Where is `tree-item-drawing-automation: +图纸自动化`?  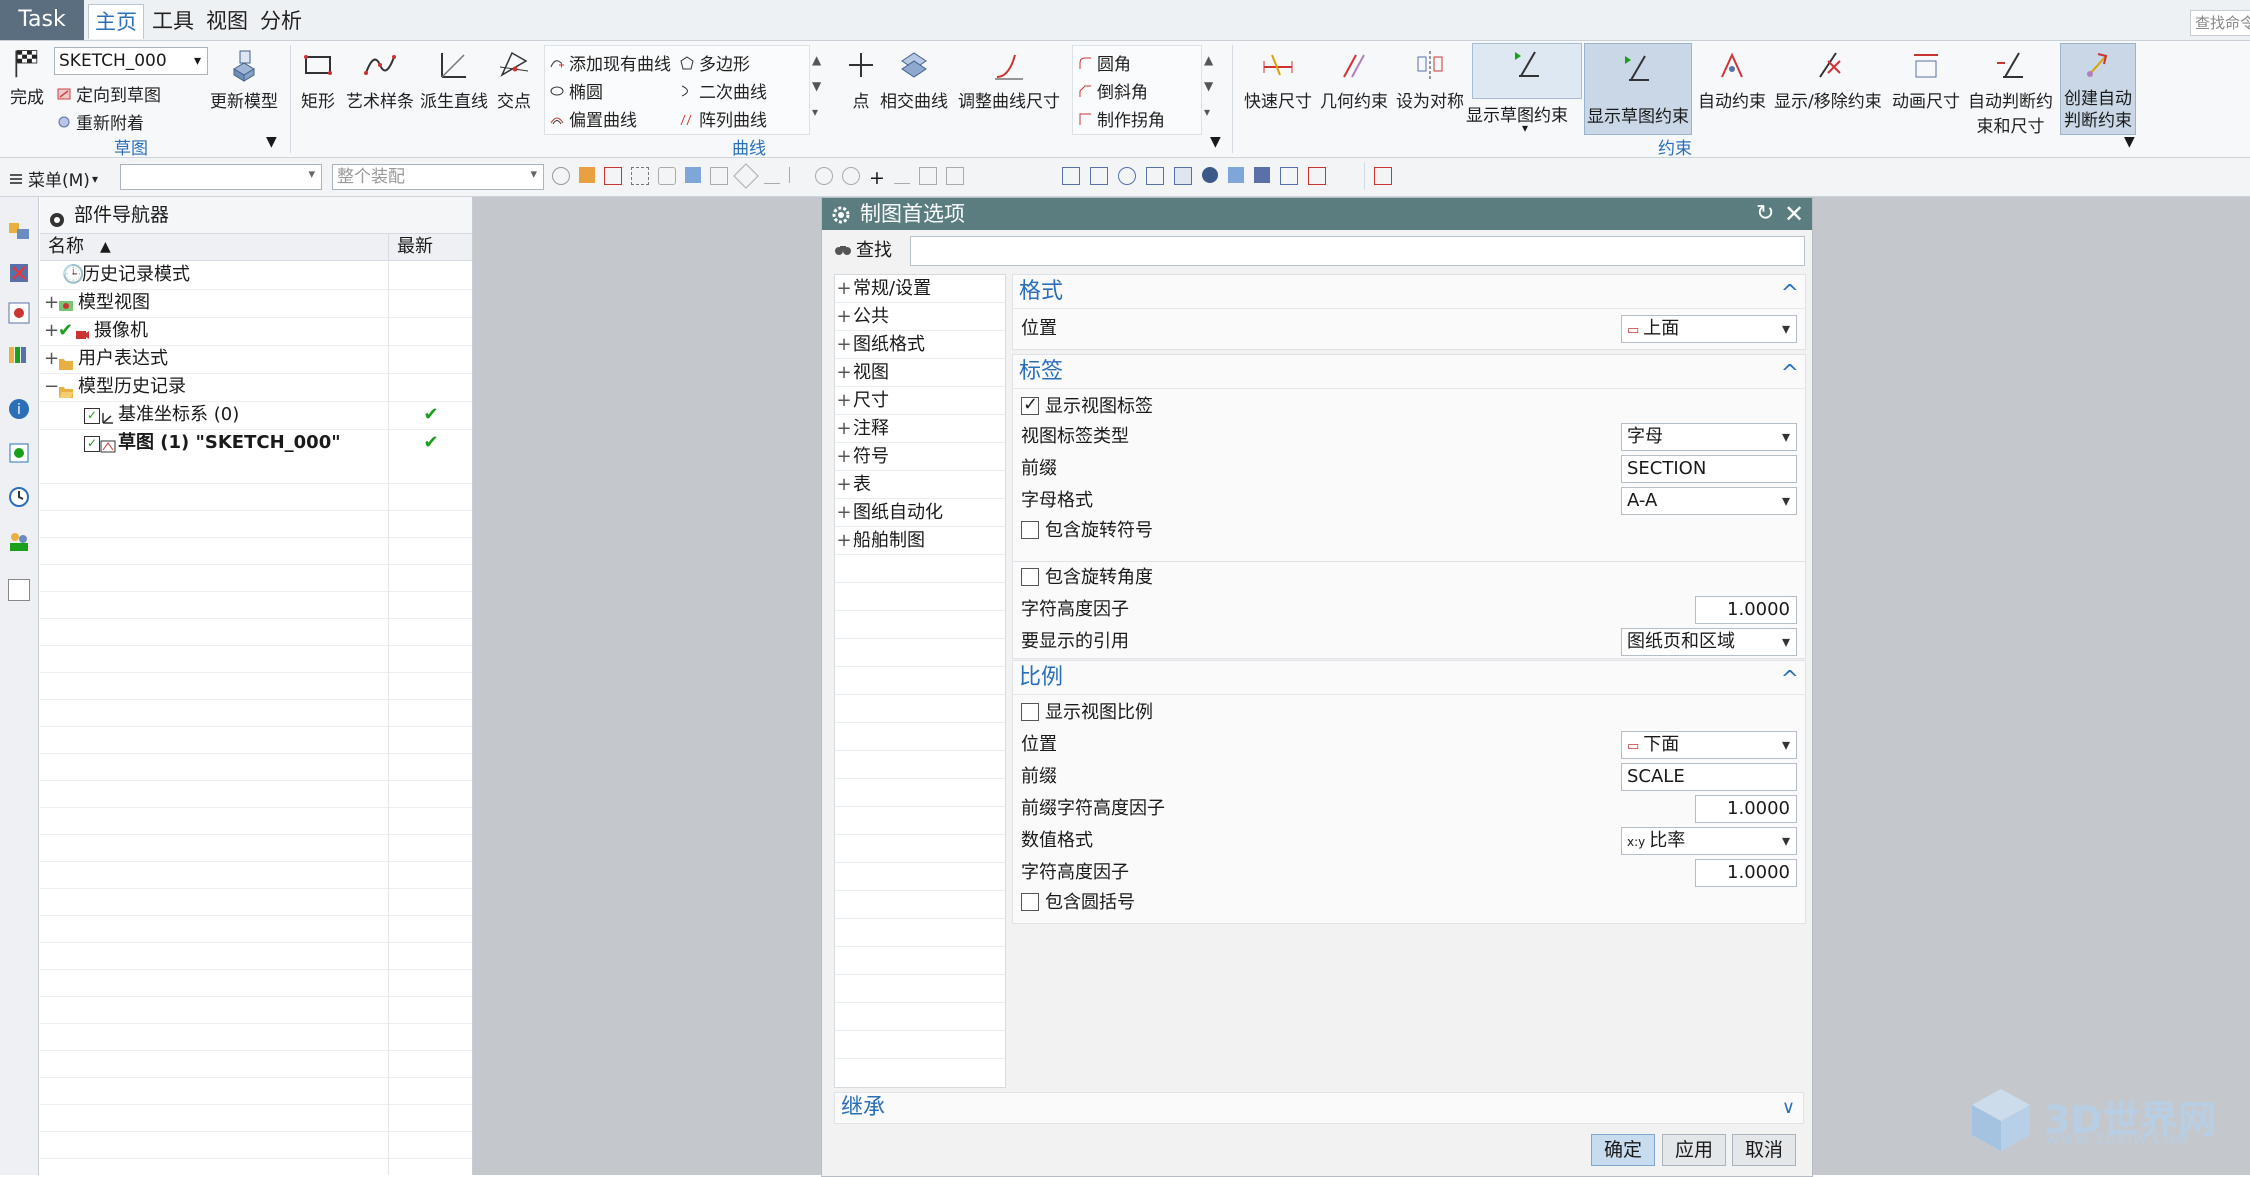
tree-item-drawing-automation: +图纸自动化 is located at coordinates (920, 513).